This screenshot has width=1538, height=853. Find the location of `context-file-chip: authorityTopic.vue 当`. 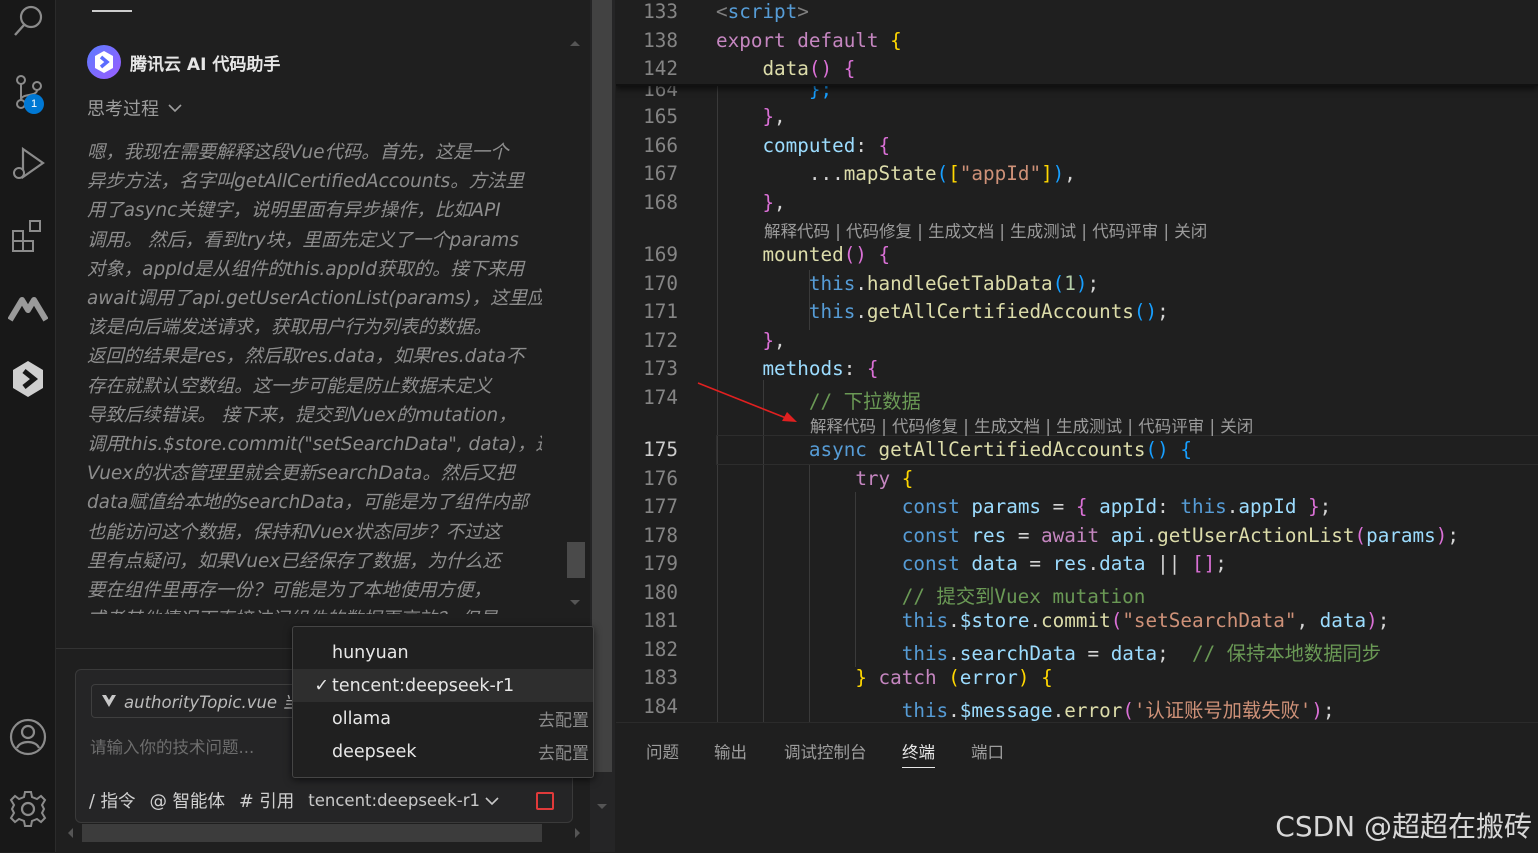

context-file-chip: authorityTopic.vue 当 is located at coordinates (200, 701).